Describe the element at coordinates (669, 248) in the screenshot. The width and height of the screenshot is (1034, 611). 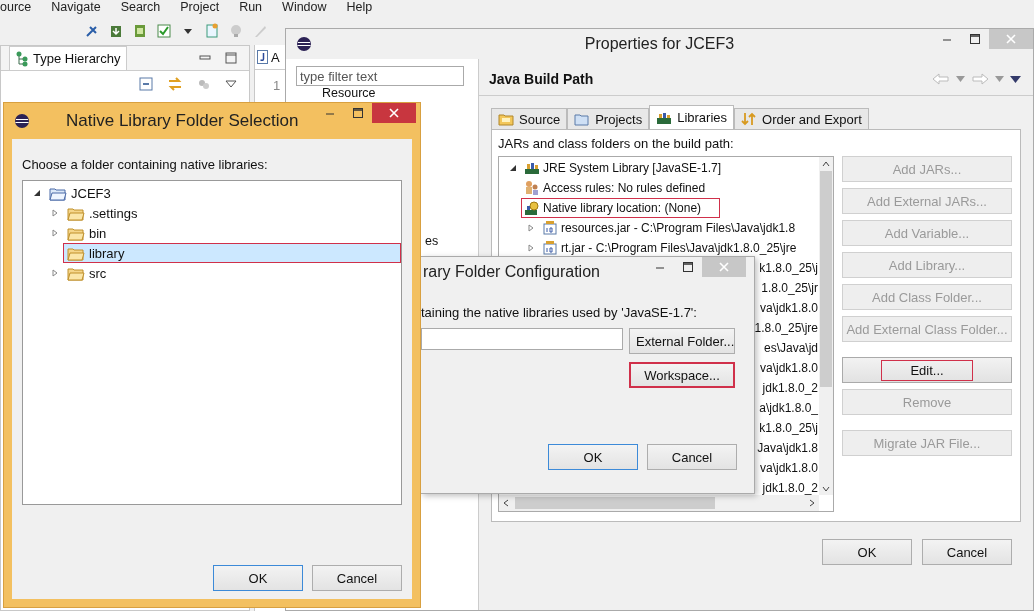
I see `tree-item: rt.jar - C:\Program Files\Java\jdk1.8.0_25\jre` at that location.